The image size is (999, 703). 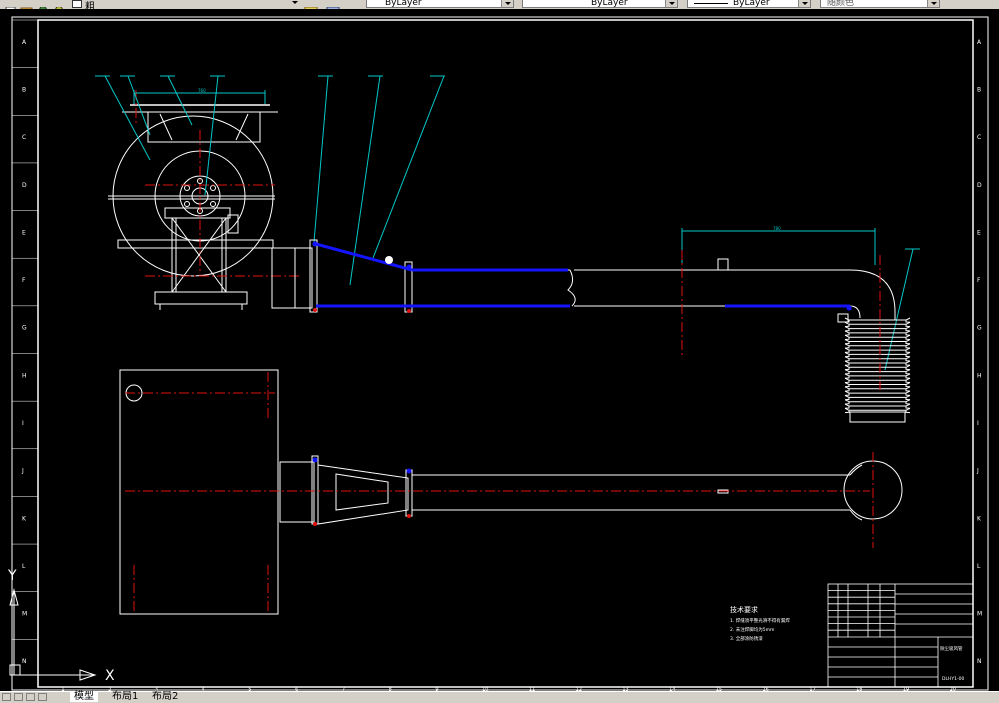 What do you see at coordinates (749, 4) in the screenshot?
I see `lineweight-combo: ByLayer` at bounding box center [749, 4].